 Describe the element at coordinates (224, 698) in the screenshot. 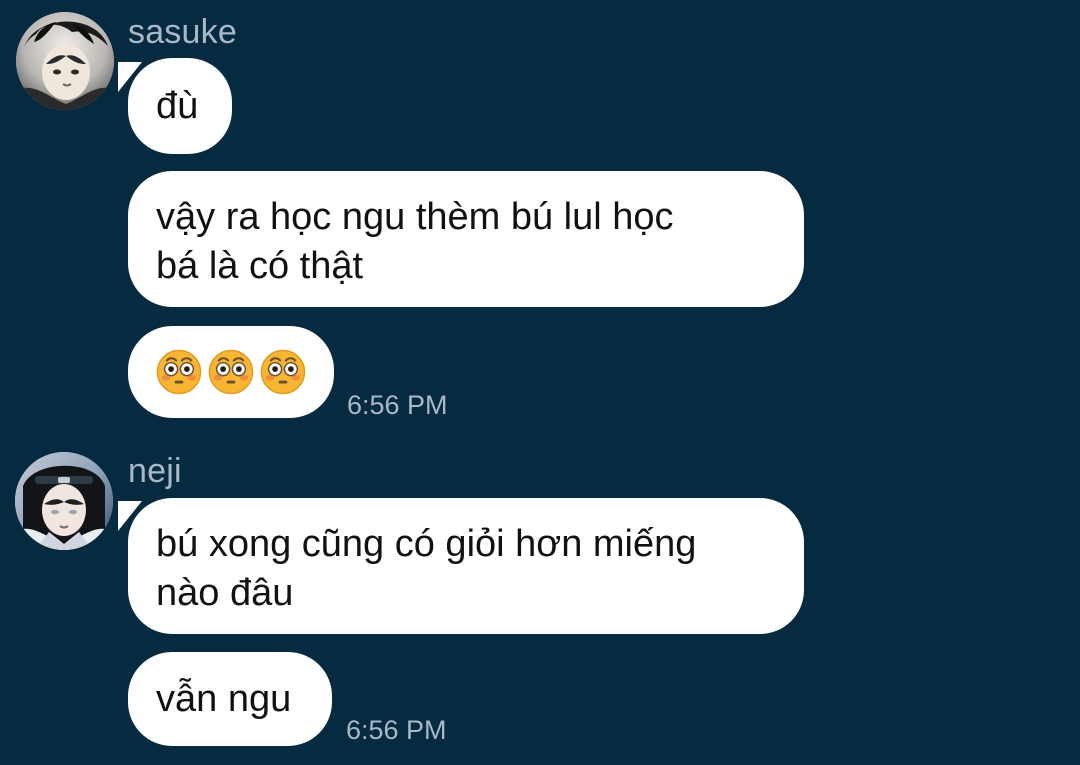

I see `message-text: vẫn ngu` at that location.